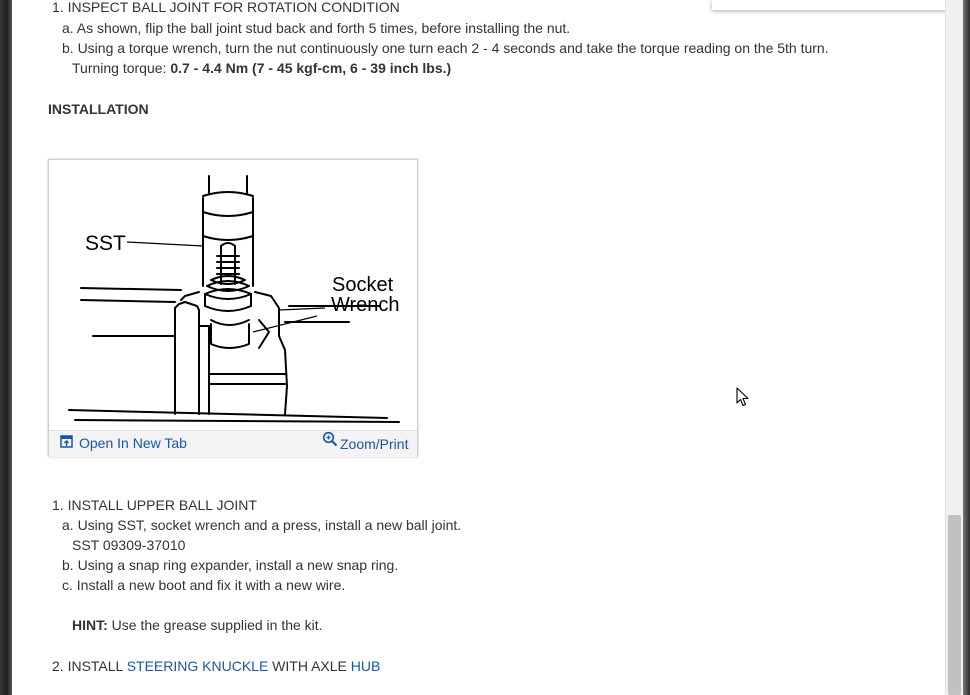  What do you see at coordinates (954, 605) in the screenshot?
I see `scrollbar-thumb` at bounding box center [954, 605].